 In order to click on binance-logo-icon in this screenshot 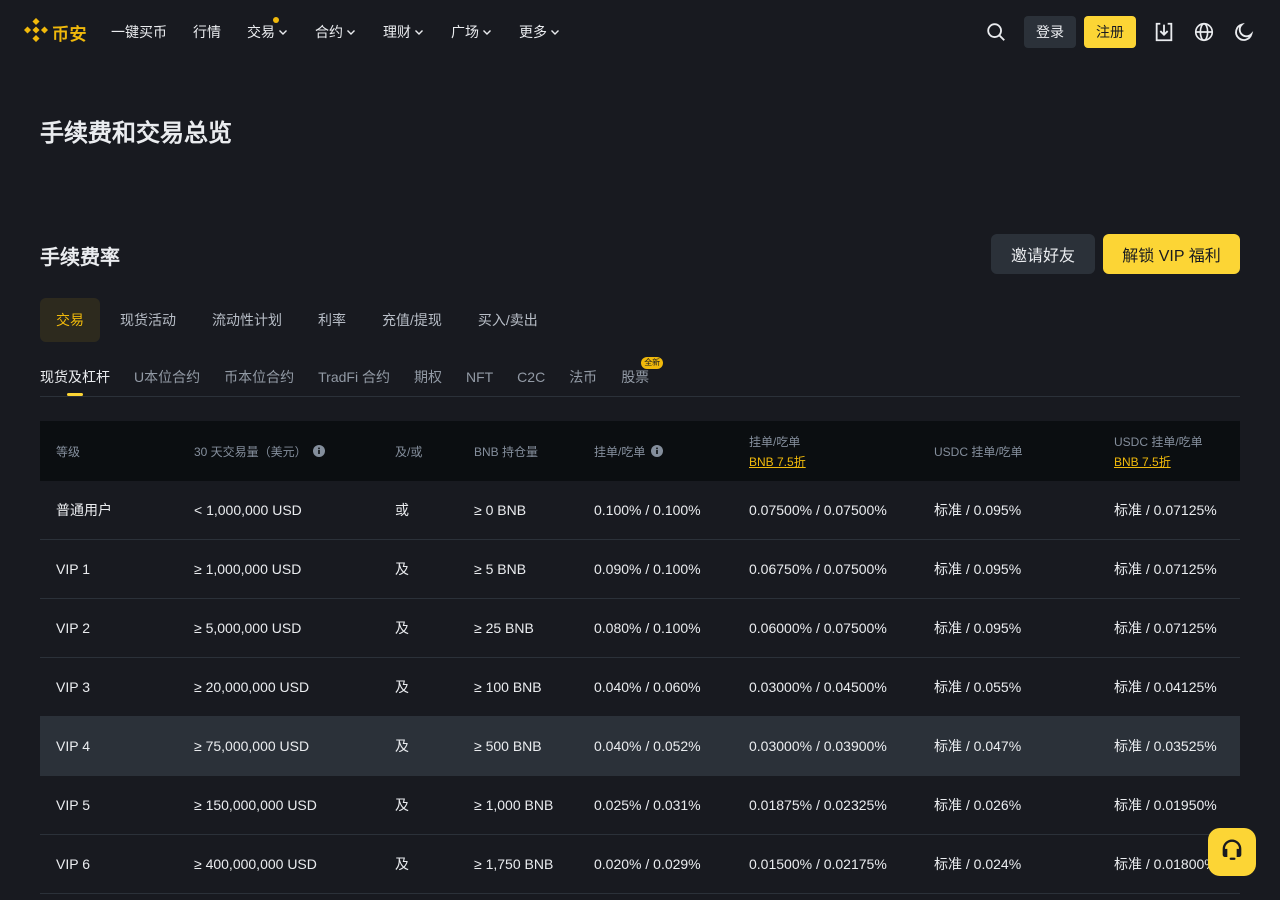, I will do `click(36, 32)`.